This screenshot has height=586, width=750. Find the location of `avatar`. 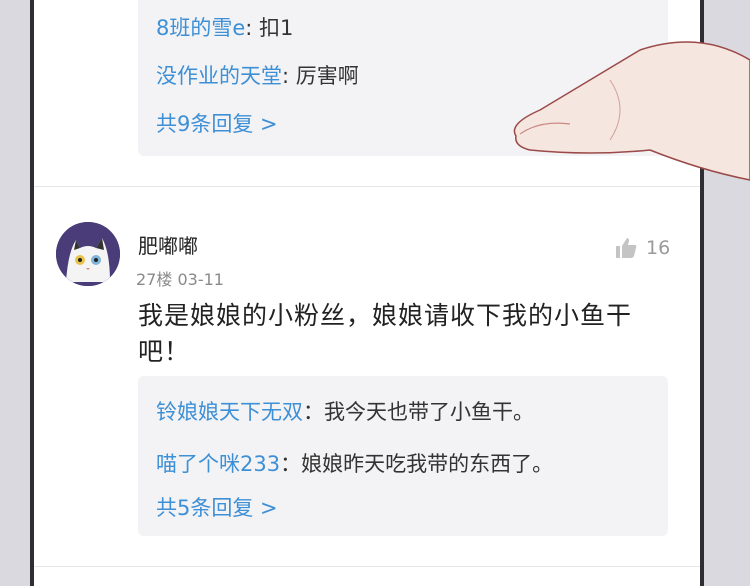

avatar is located at coordinates (88, 254).